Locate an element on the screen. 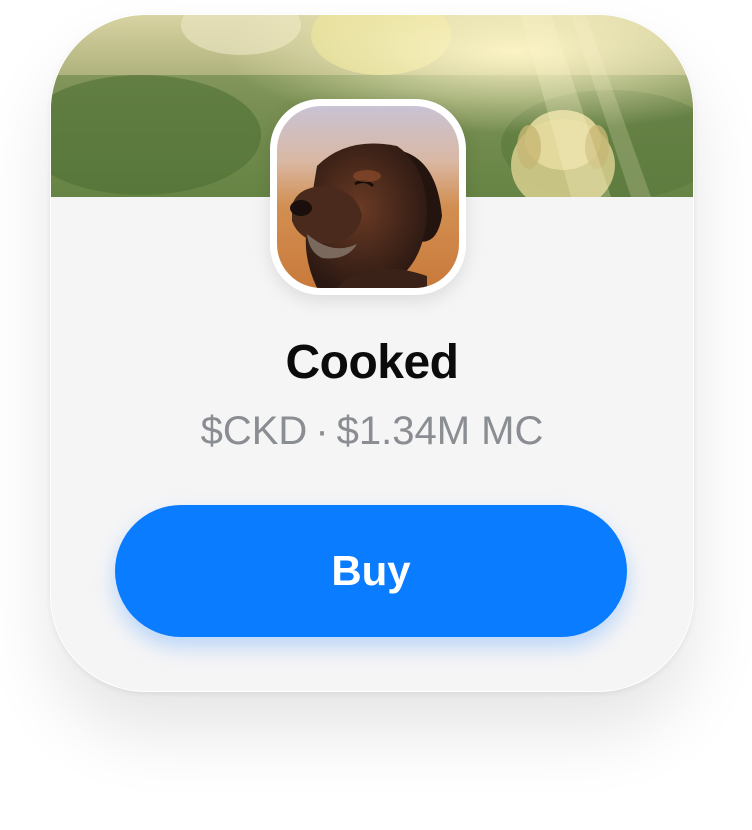  avatar-frame is located at coordinates (368, 197).